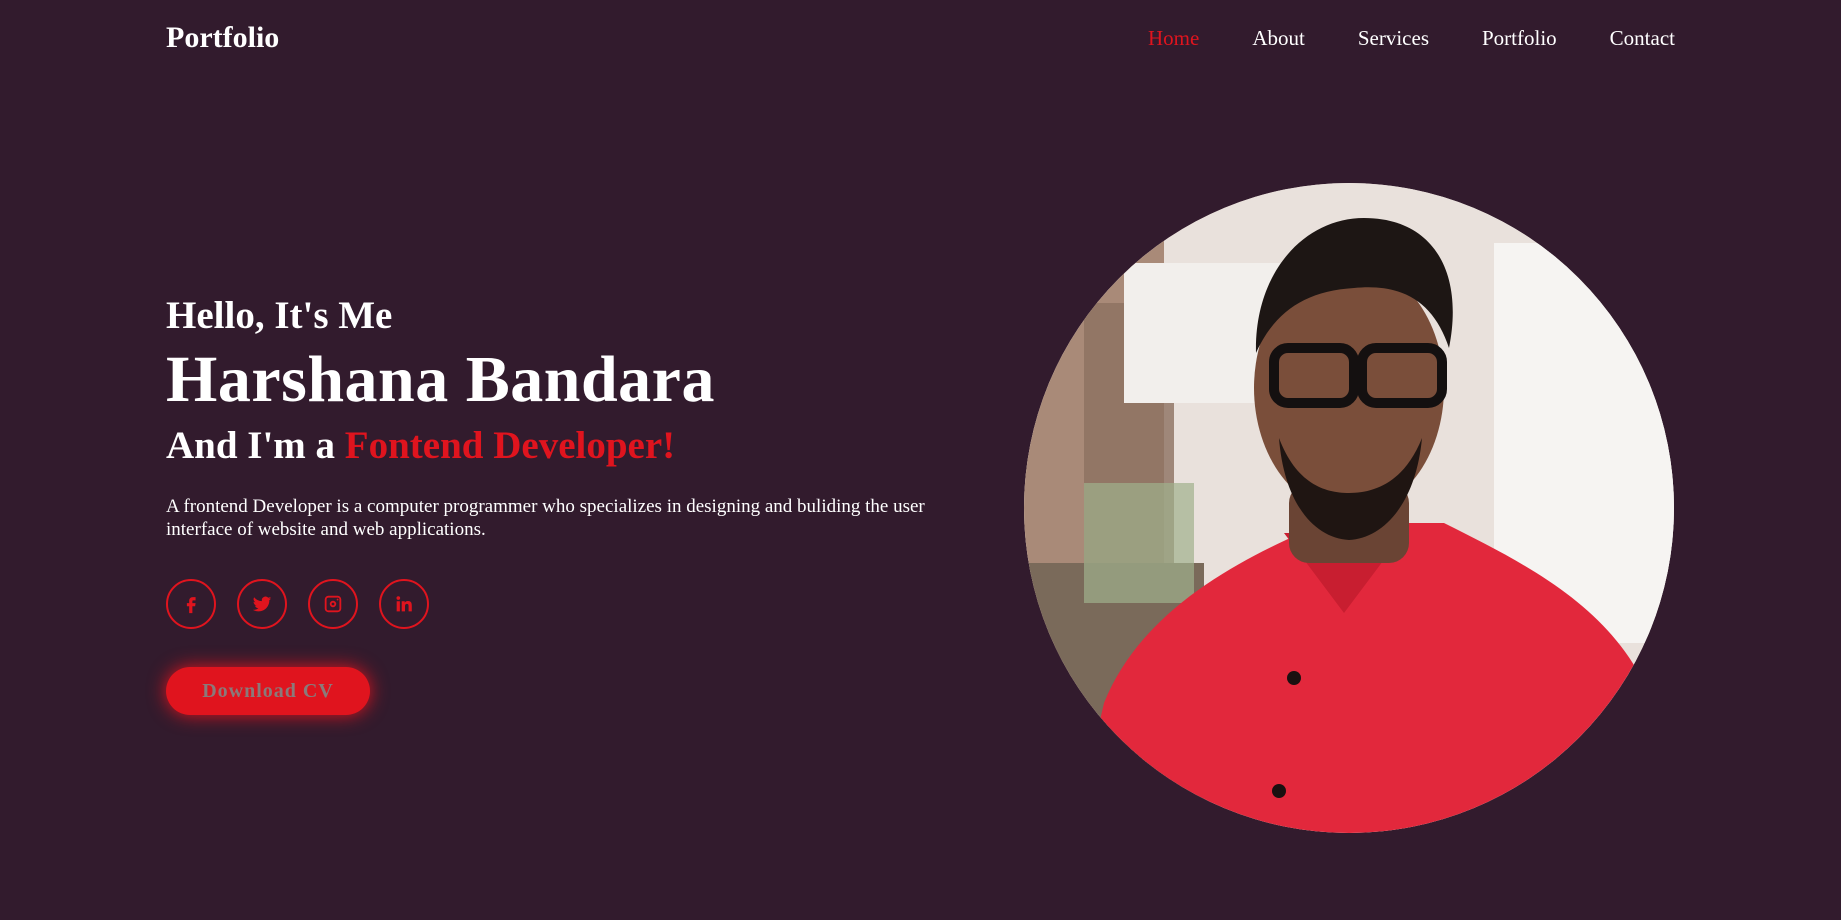 This screenshot has width=1841, height=920. I want to click on linkedin-icon, so click(404, 604).